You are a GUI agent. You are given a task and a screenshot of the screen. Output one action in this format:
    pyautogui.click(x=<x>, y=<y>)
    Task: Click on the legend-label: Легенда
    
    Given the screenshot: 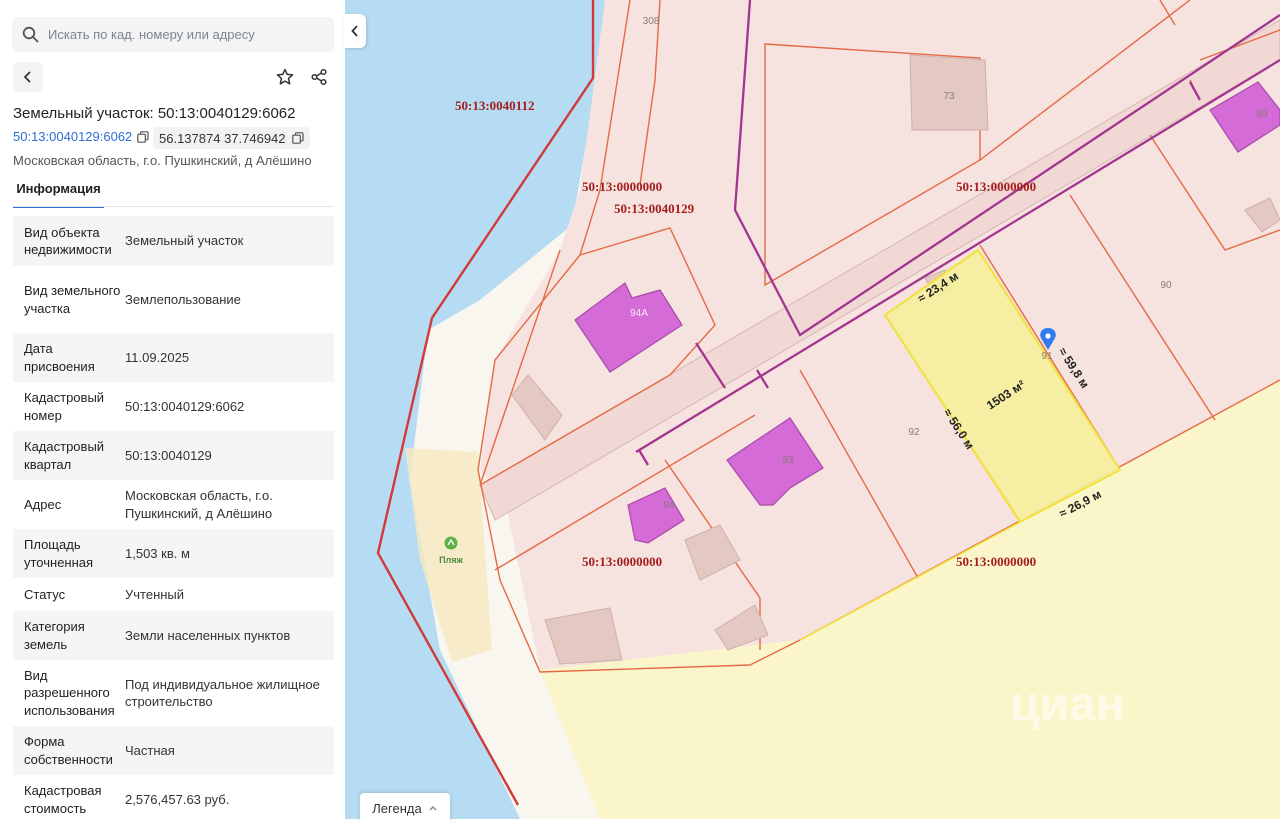 What is the action you would take?
    pyautogui.click(x=397, y=808)
    